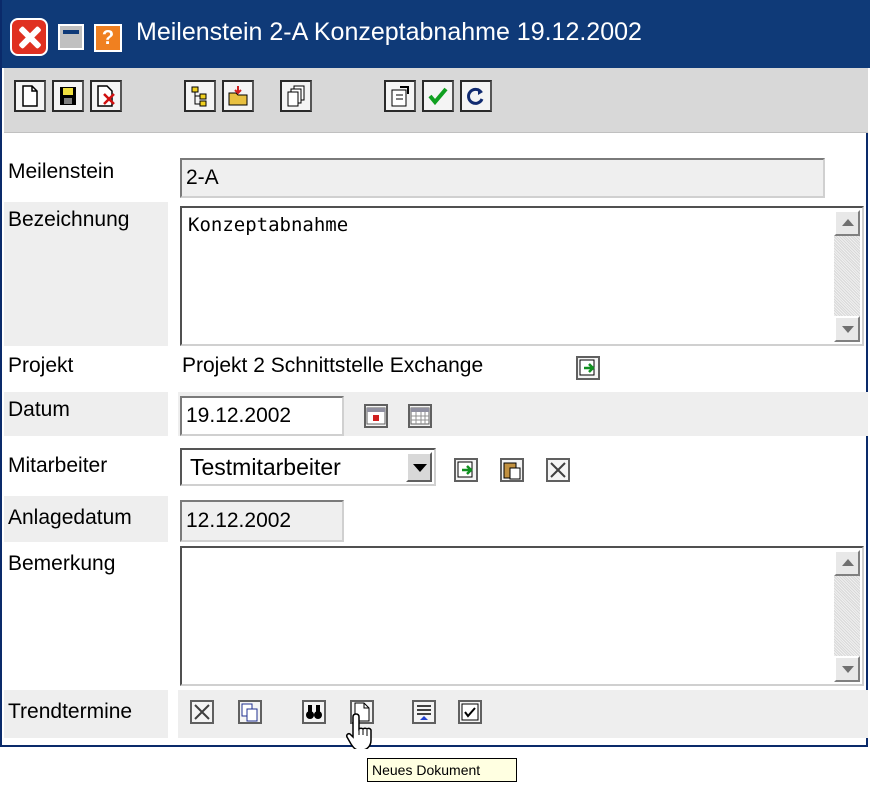  What do you see at coordinates (108, 38) in the screenshot?
I see `help-icon: ?` at bounding box center [108, 38].